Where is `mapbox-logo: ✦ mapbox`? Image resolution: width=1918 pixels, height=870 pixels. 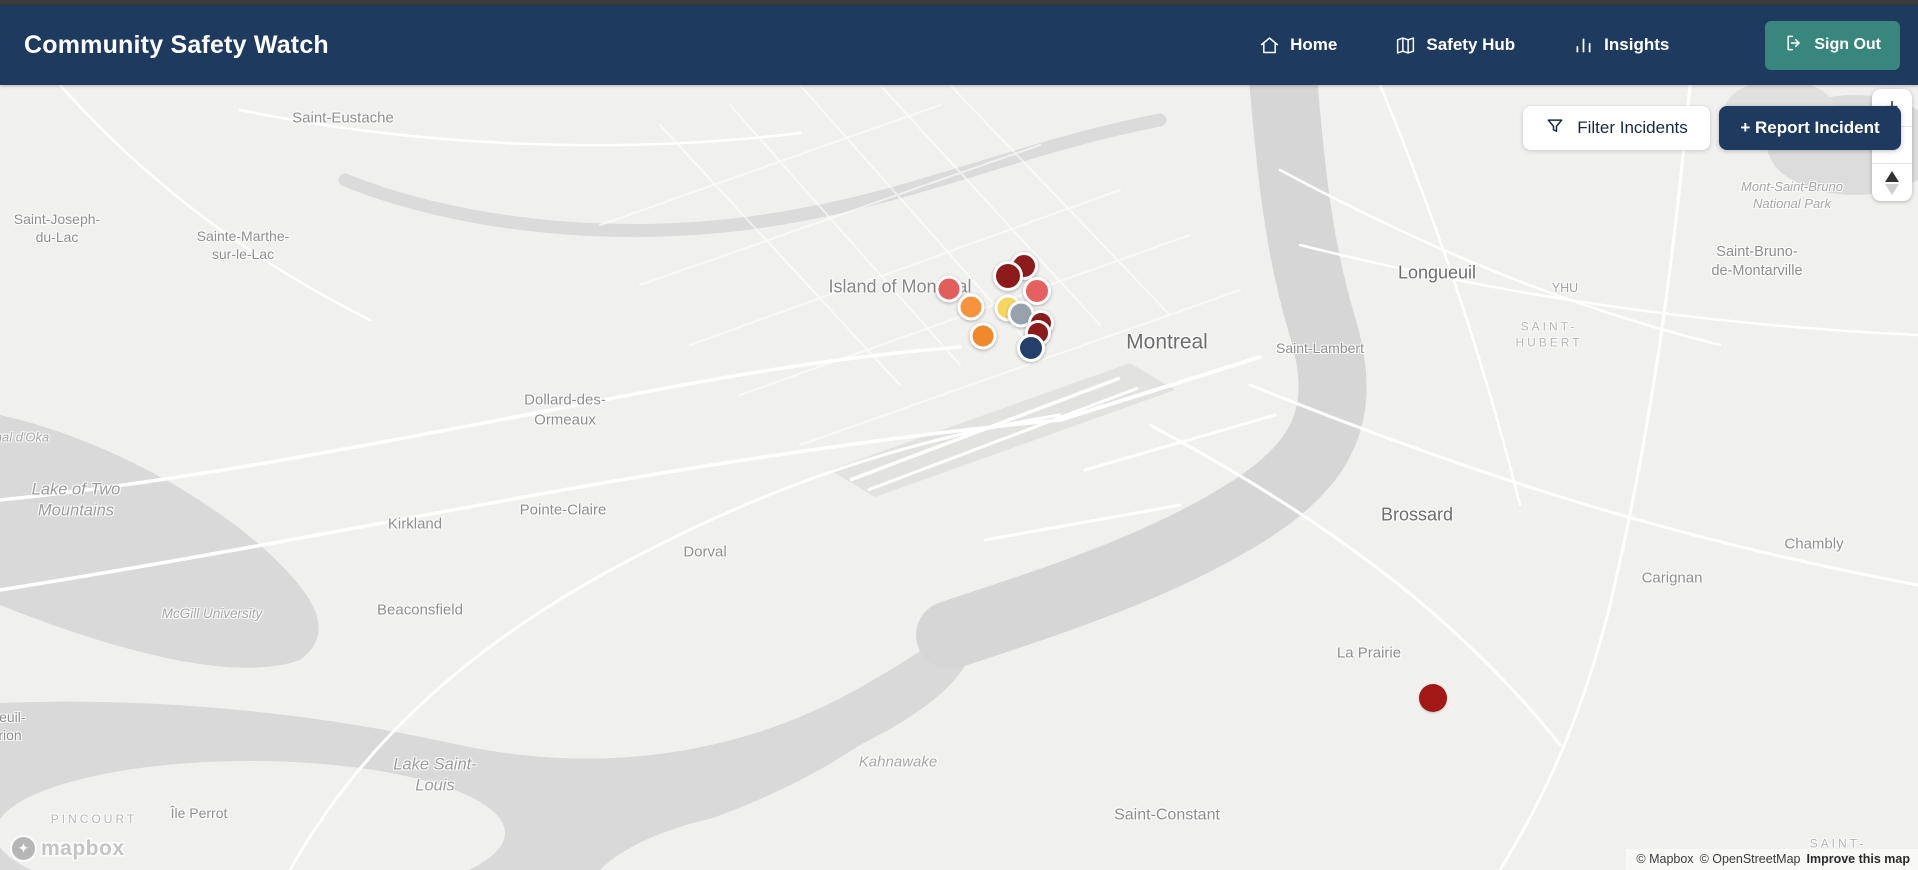
mapbox-logo: ✦ mapbox is located at coordinates (67, 848).